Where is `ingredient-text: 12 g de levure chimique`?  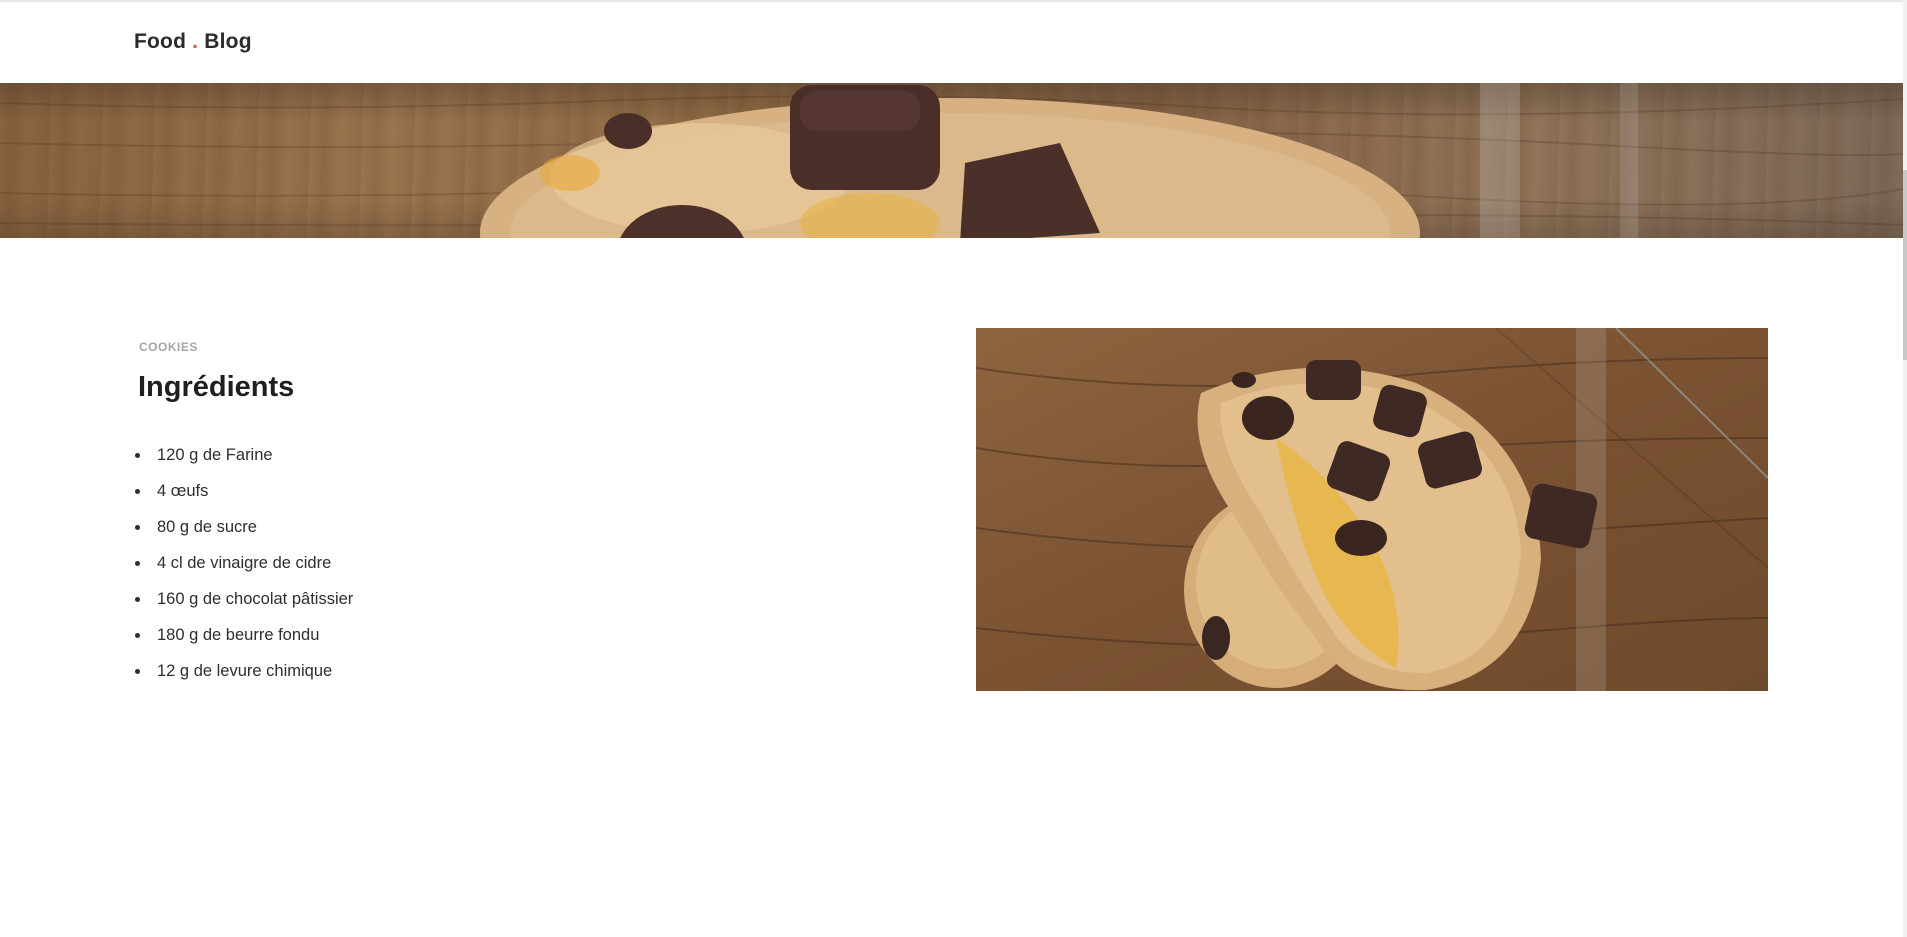 ingredient-text: 12 g de levure chimique is located at coordinates (245, 671).